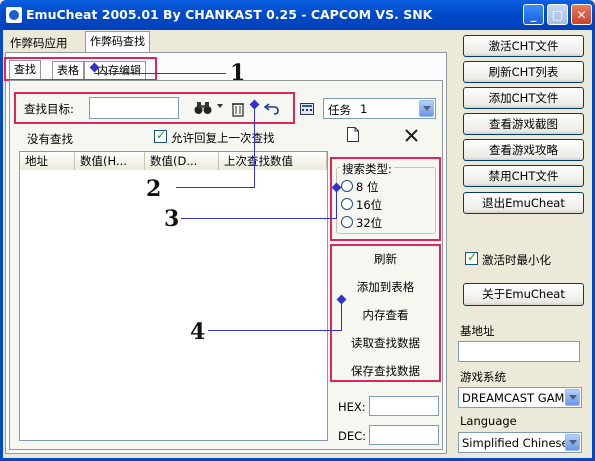 This screenshot has width=595, height=461. Describe the element at coordinates (516, 260) in the screenshot. I see `minimize-on-activate-label: 激活时最小化` at that location.